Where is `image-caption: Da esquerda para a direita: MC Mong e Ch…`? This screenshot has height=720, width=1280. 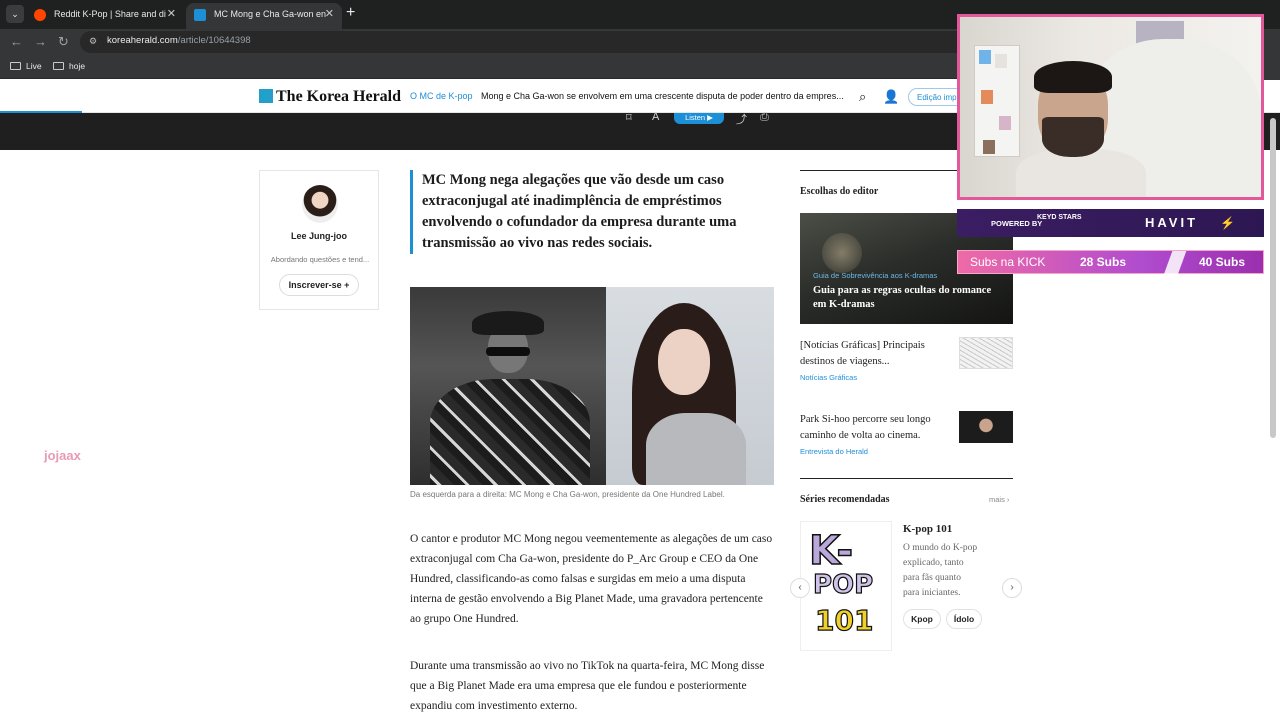 image-caption: Da esquerda para a direita: MC Mong e Ch… is located at coordinates (567, 494).